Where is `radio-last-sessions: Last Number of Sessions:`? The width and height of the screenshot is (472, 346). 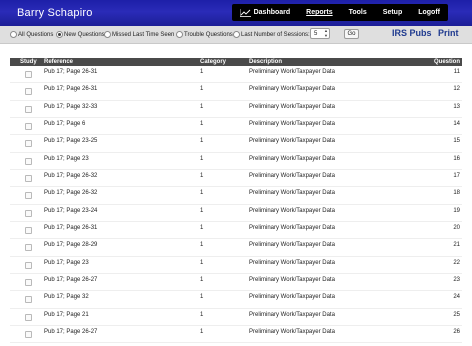 radio-last-sessions: Last Number of Sessions: is located at coordinates (271, 34).